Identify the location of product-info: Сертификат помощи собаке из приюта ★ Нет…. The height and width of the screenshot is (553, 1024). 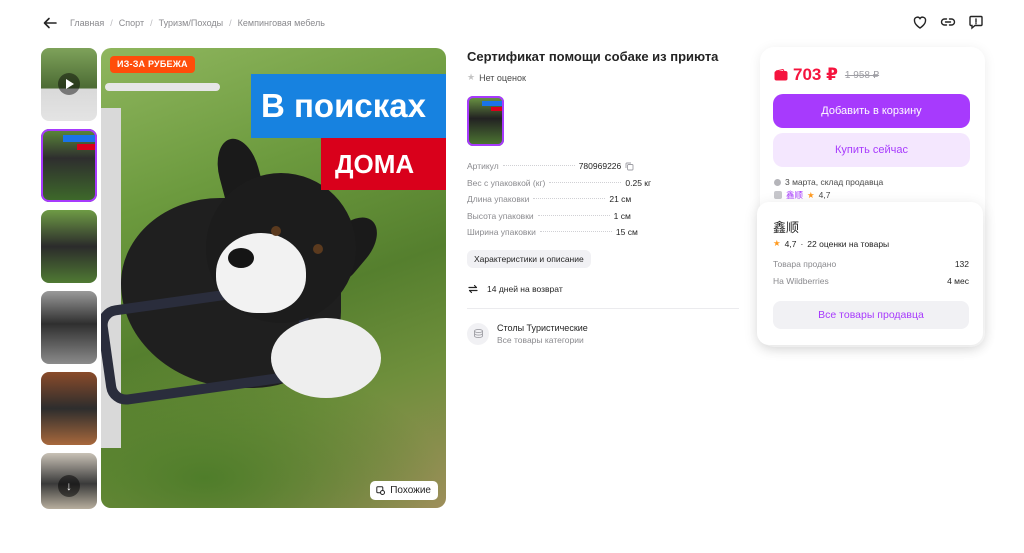
(604, 196).